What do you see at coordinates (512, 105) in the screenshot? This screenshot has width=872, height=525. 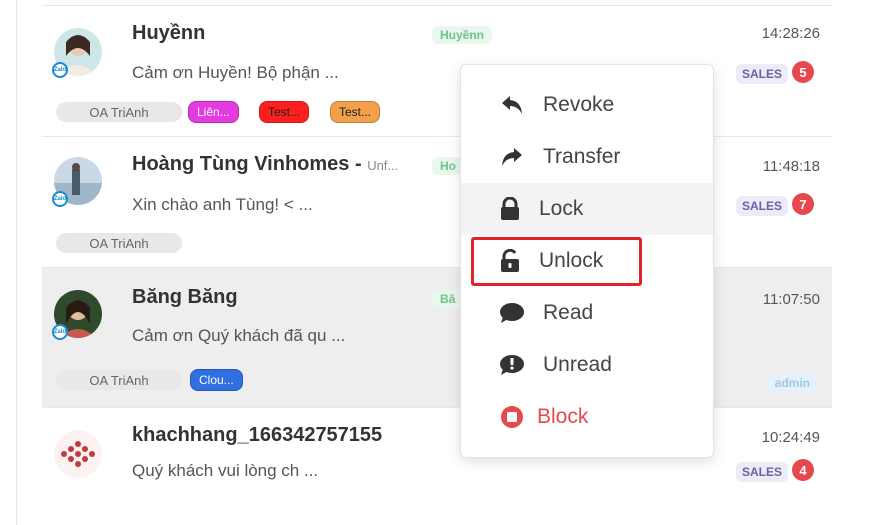 I see `reply-icon` at bounding box center [512, 105].